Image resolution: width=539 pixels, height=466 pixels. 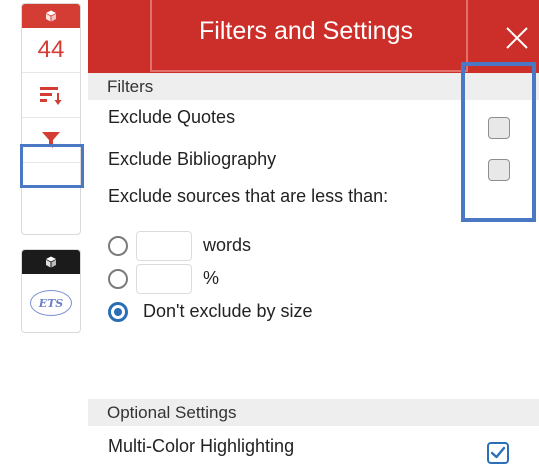 I want to click on checkbox-highlight, so click(x=498, y=142).